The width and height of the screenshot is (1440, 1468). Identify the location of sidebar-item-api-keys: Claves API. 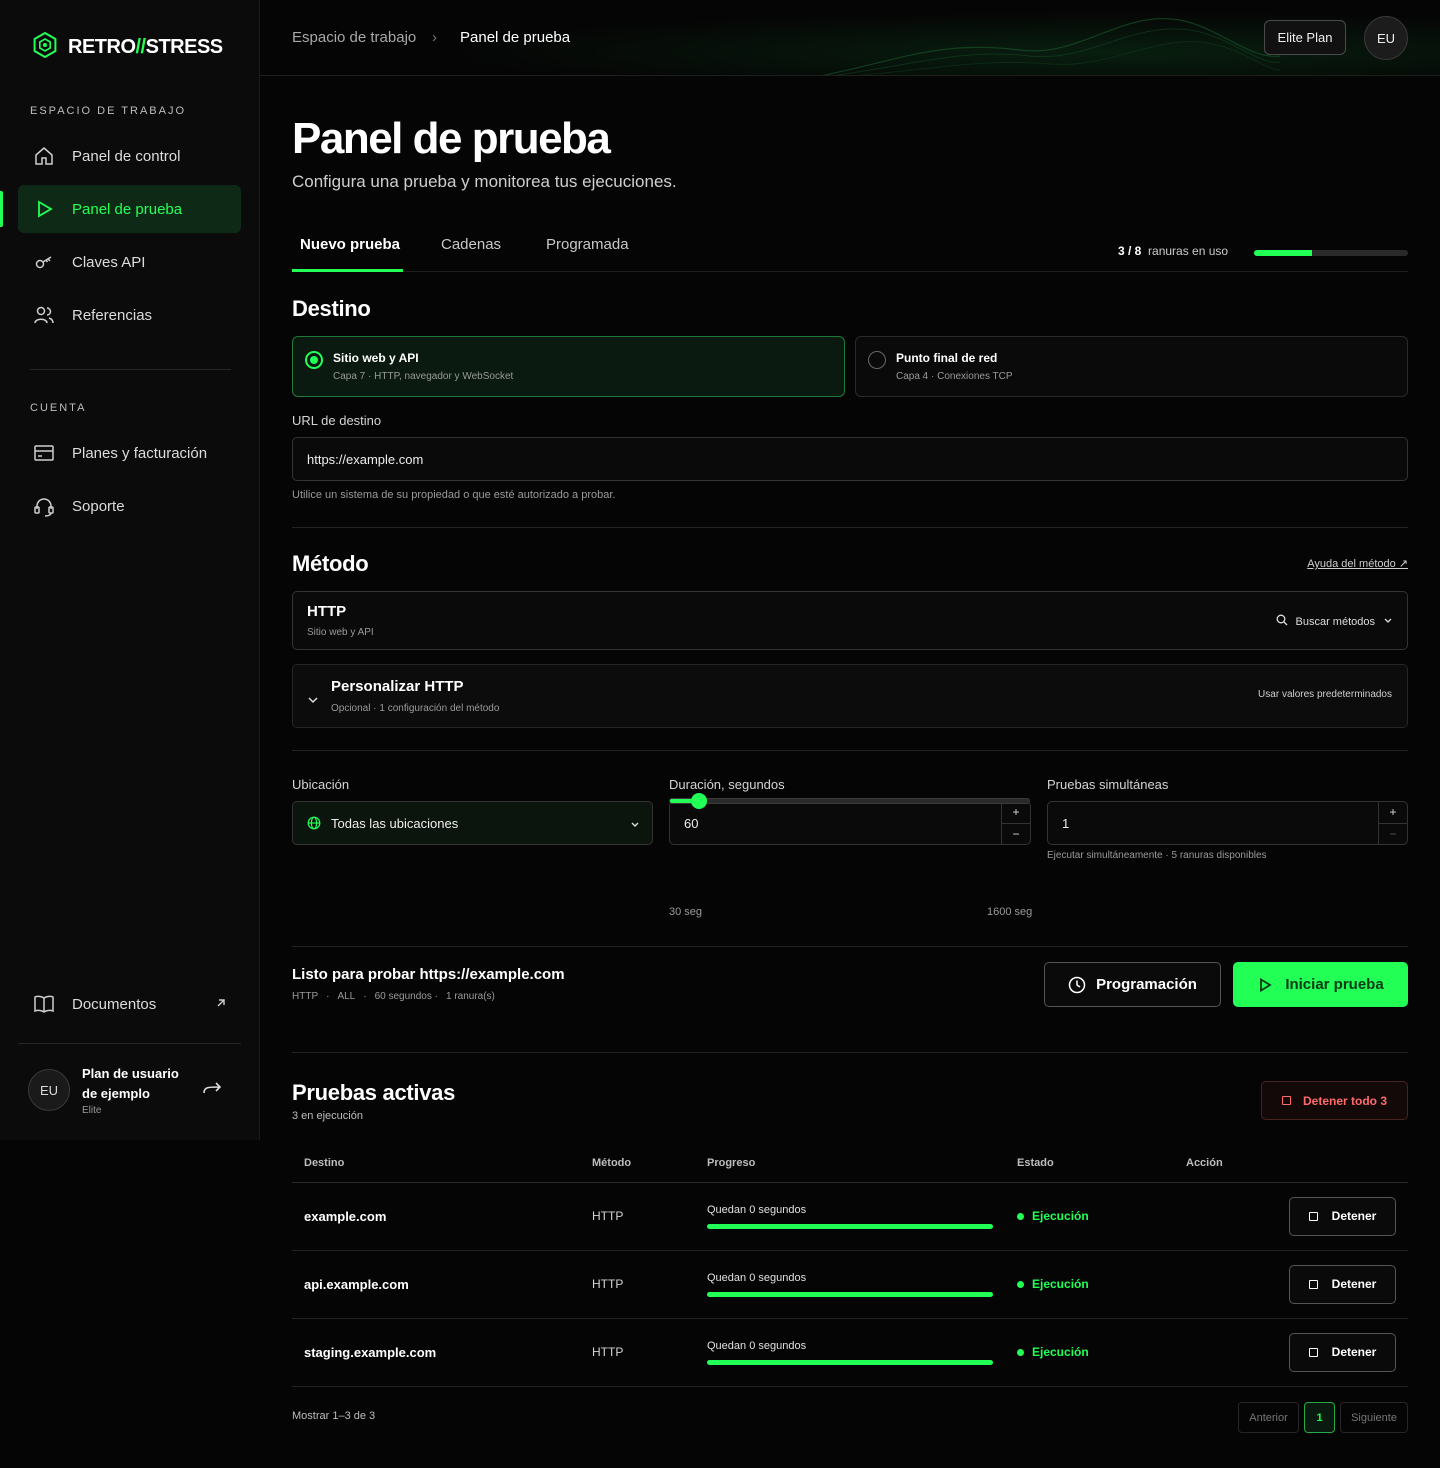
(129, 262).